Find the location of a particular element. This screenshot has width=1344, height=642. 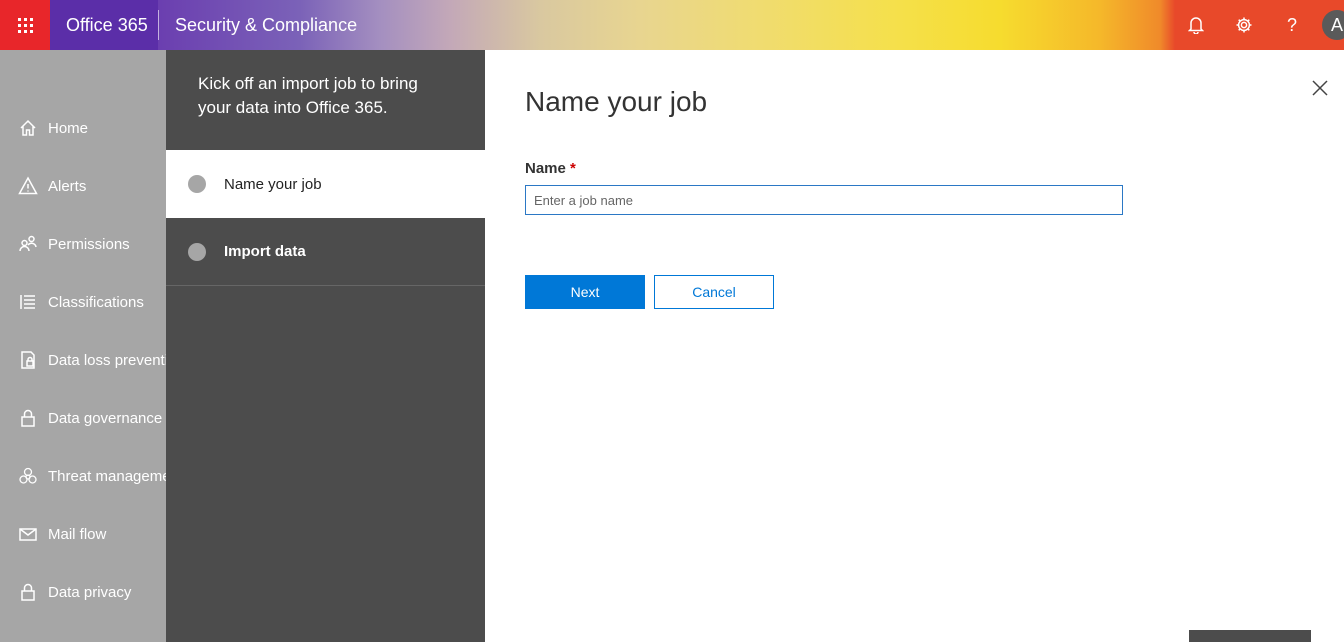

step-import-data: Import data is located at coordinates (325, 252).